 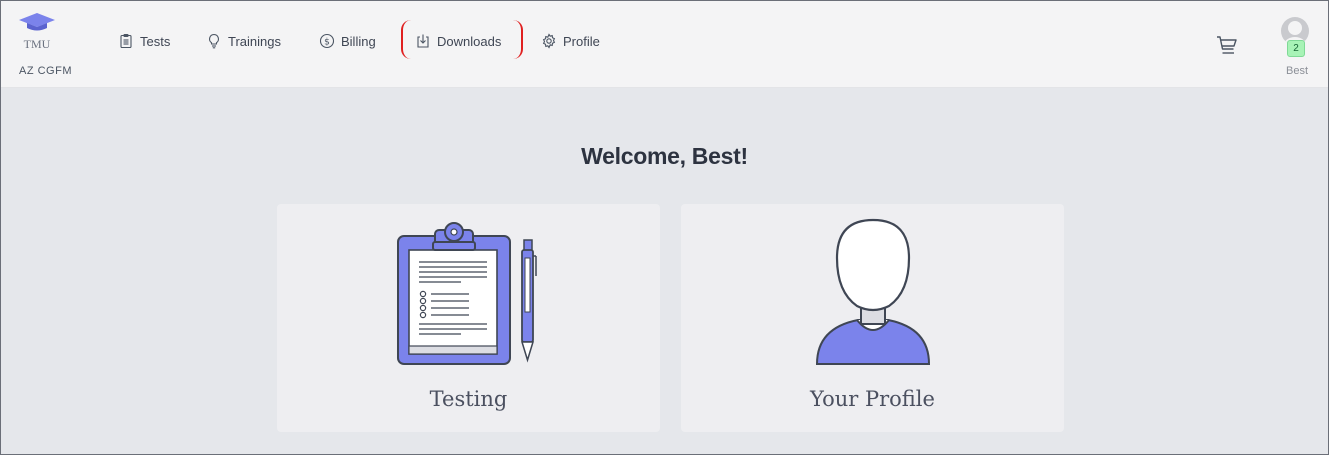 I want to click on cart-button, so click(x=1226, y=45).